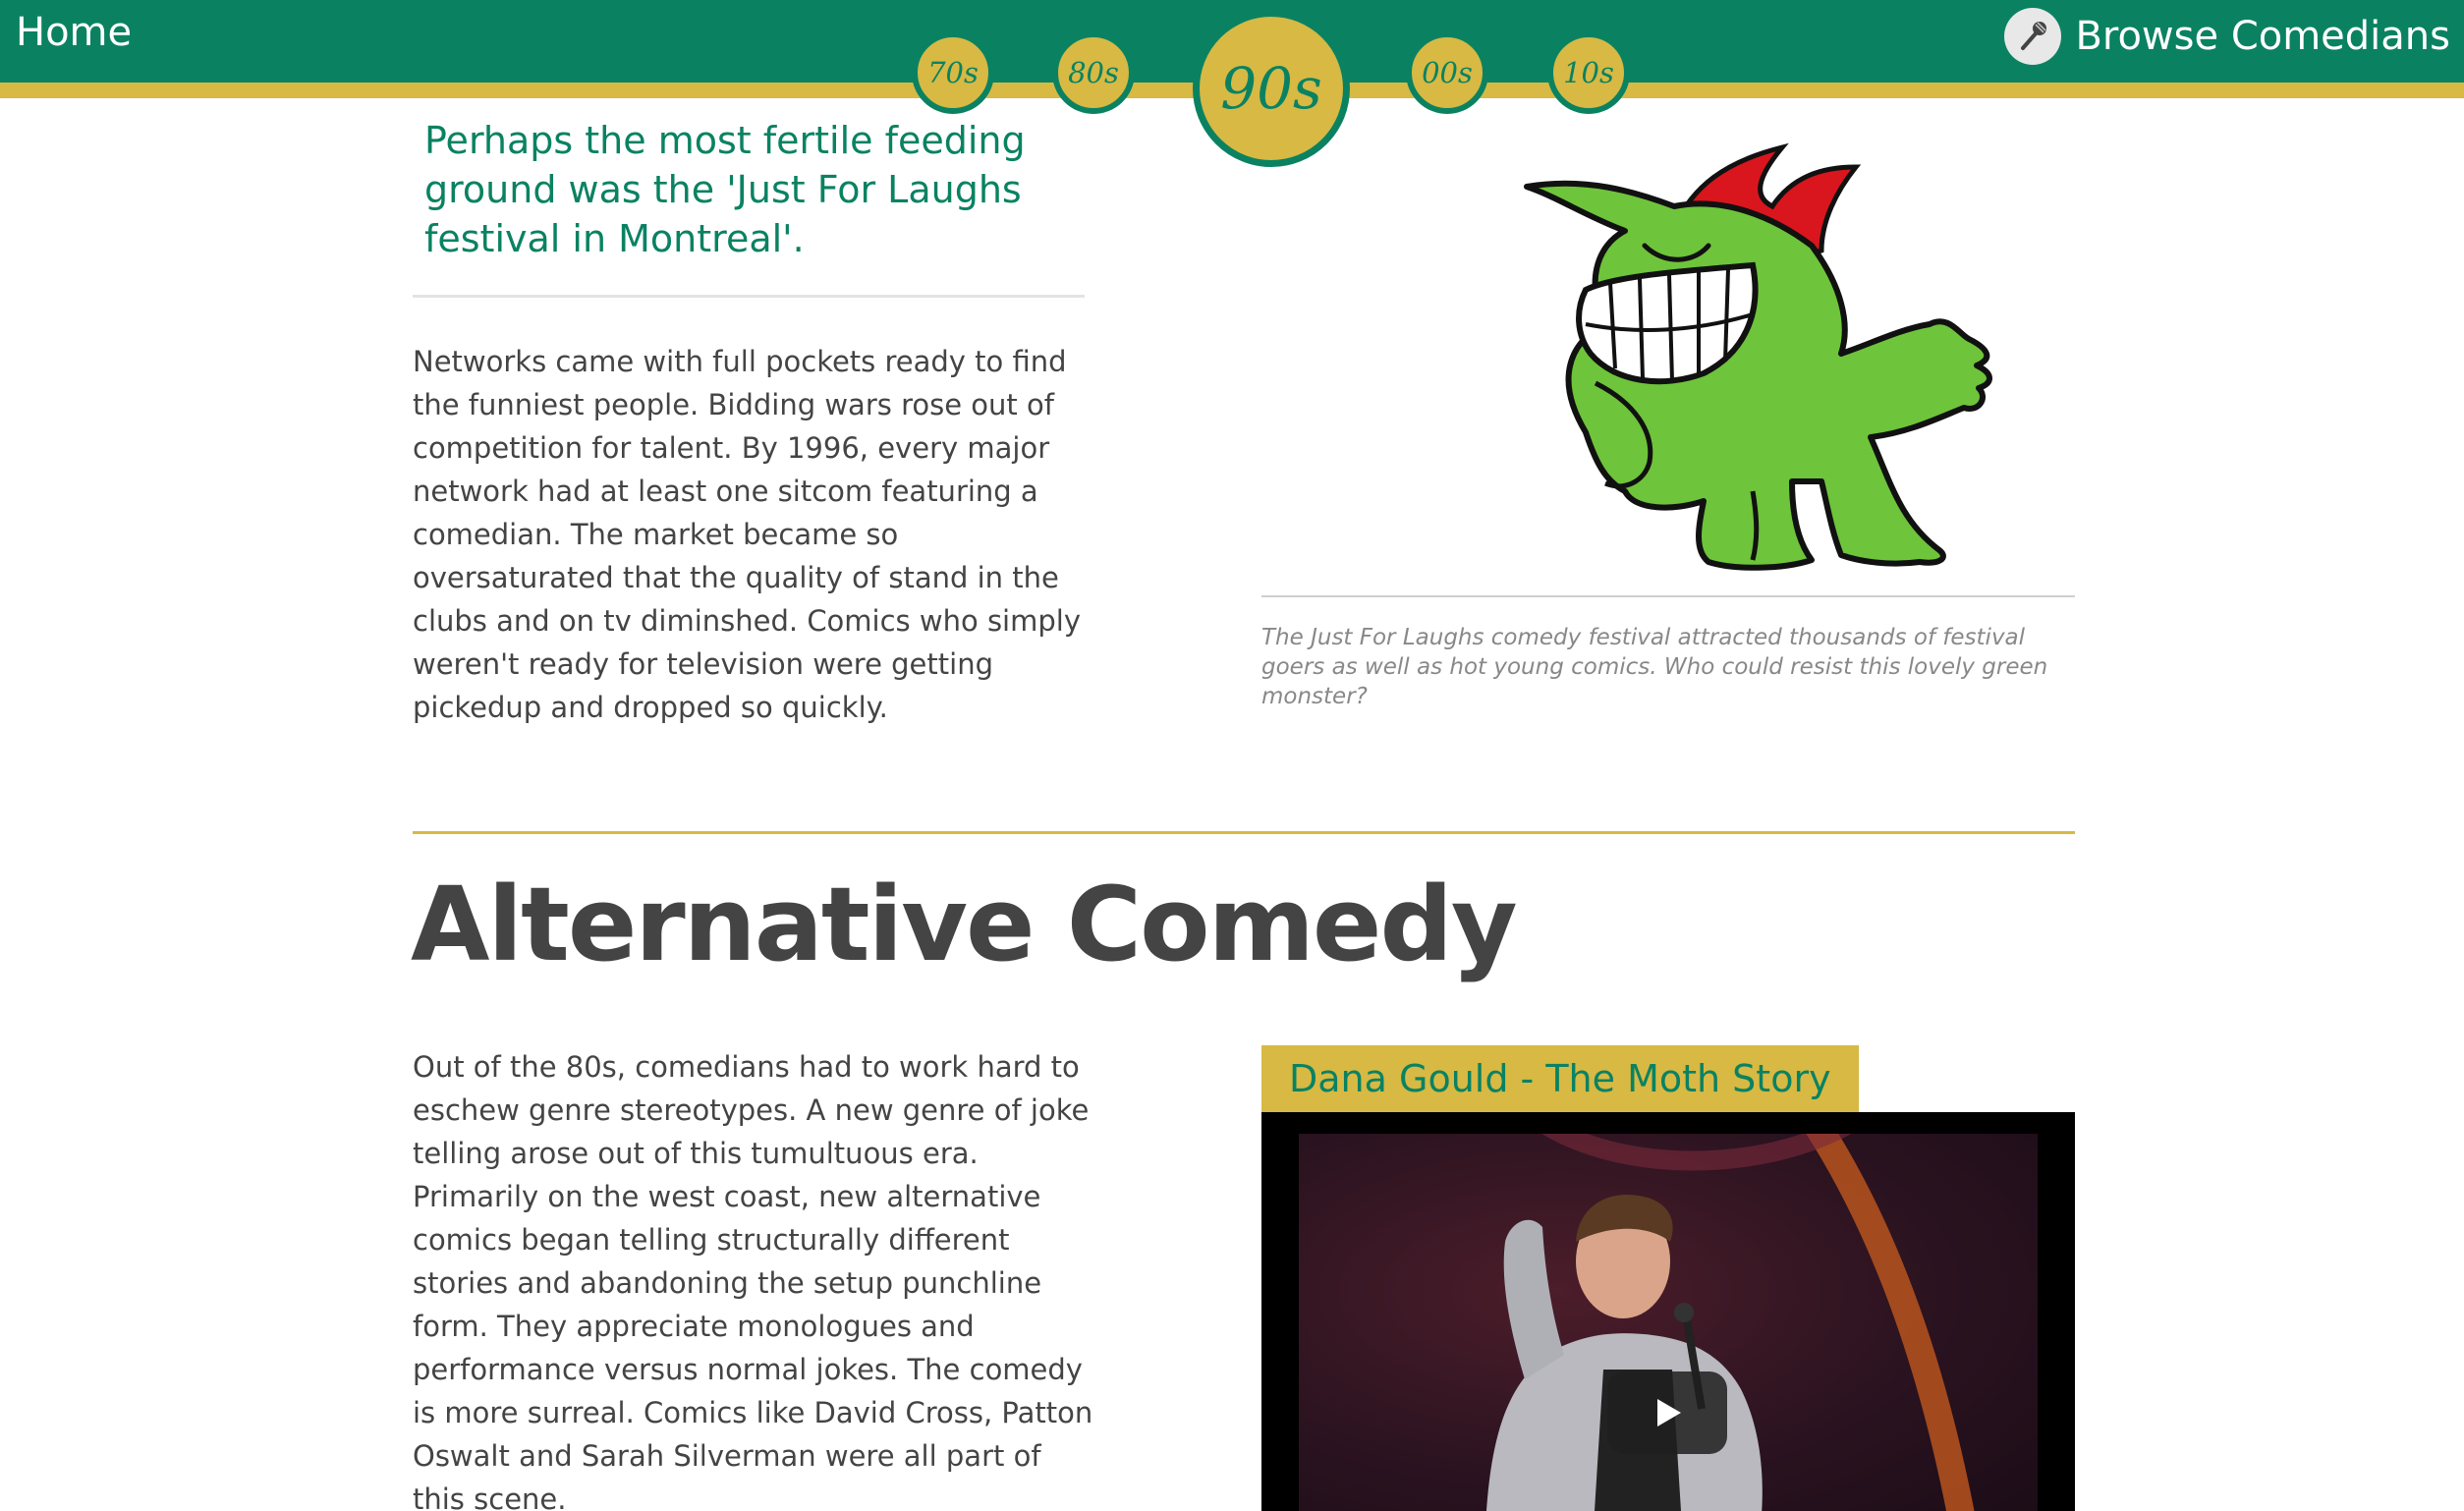  What do you see at coordinates (1668, 596) in the screenshot?
I see `caption-divider` at bounding box center [1668, 596].